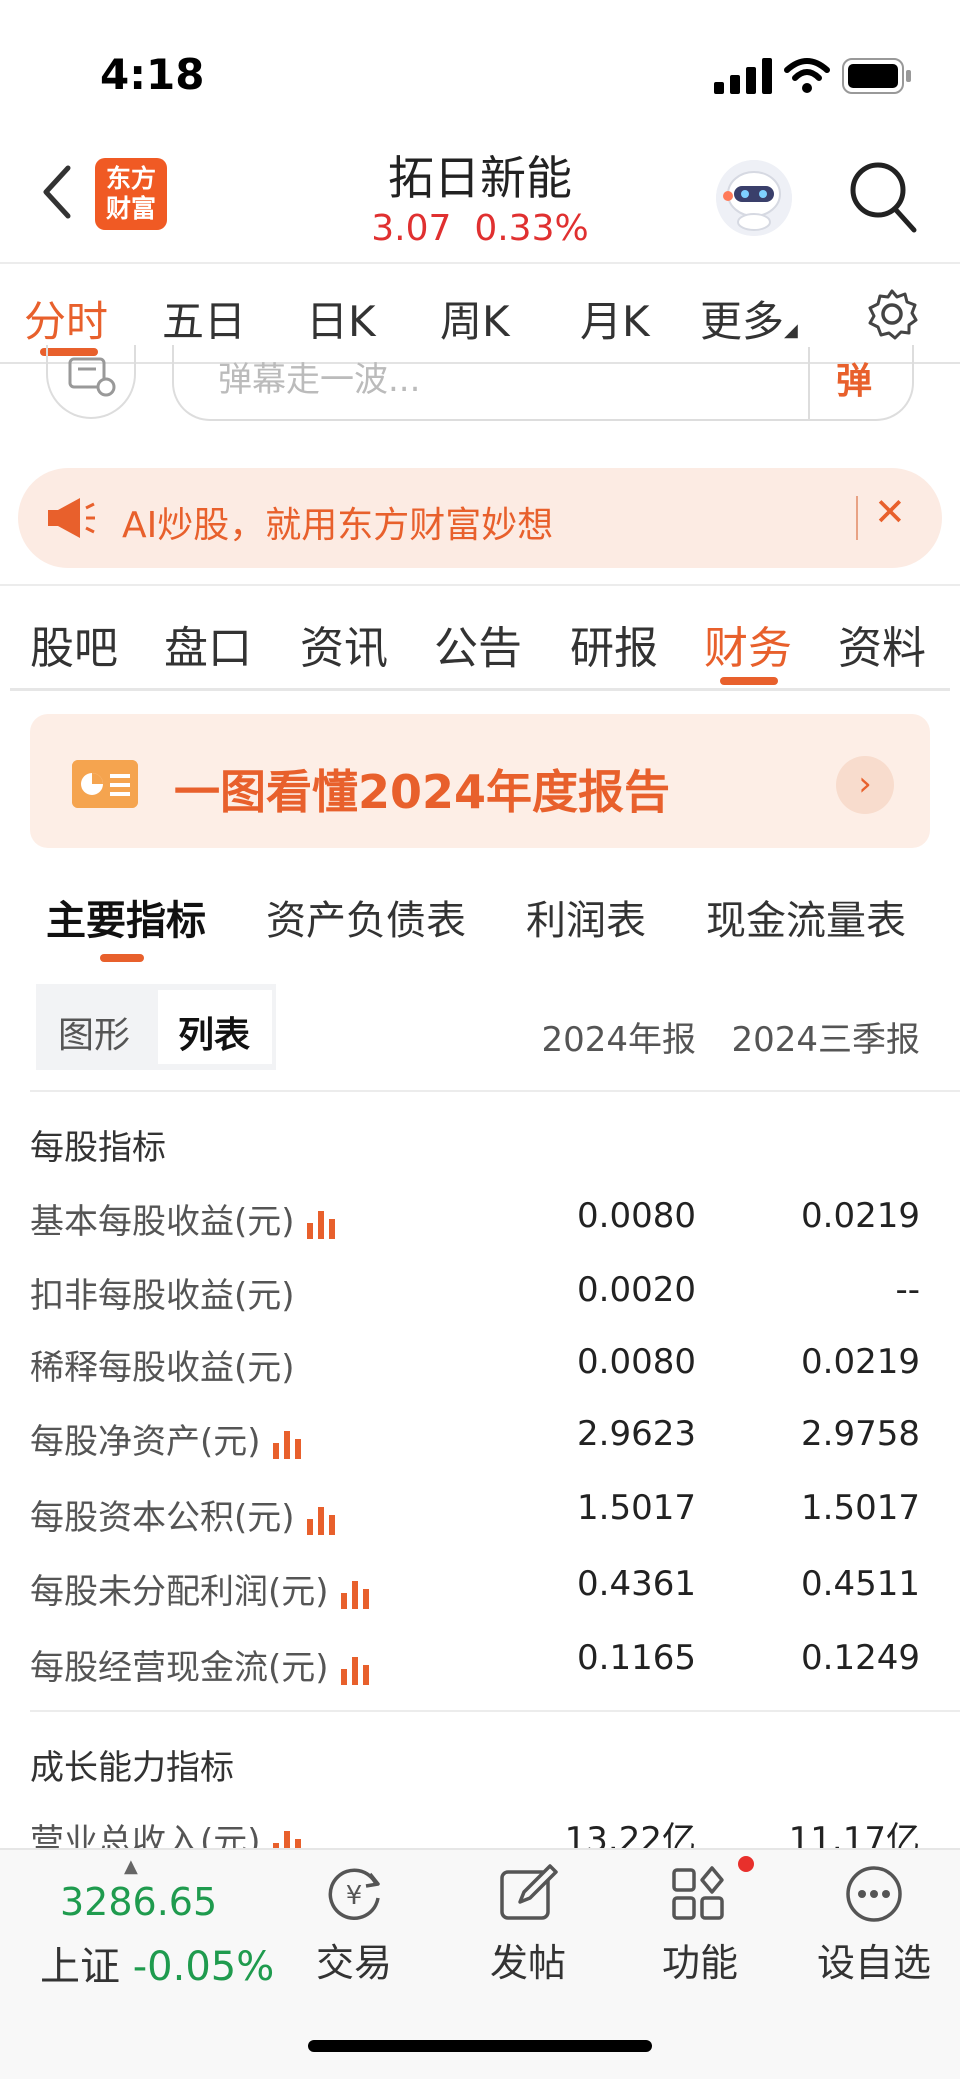 Image resolution: width=960 pixels, height=2079 pixels. Describe the element at coordinates (208, 644) in the screenshot. I see `tab-pankou: 盘口` at that location.